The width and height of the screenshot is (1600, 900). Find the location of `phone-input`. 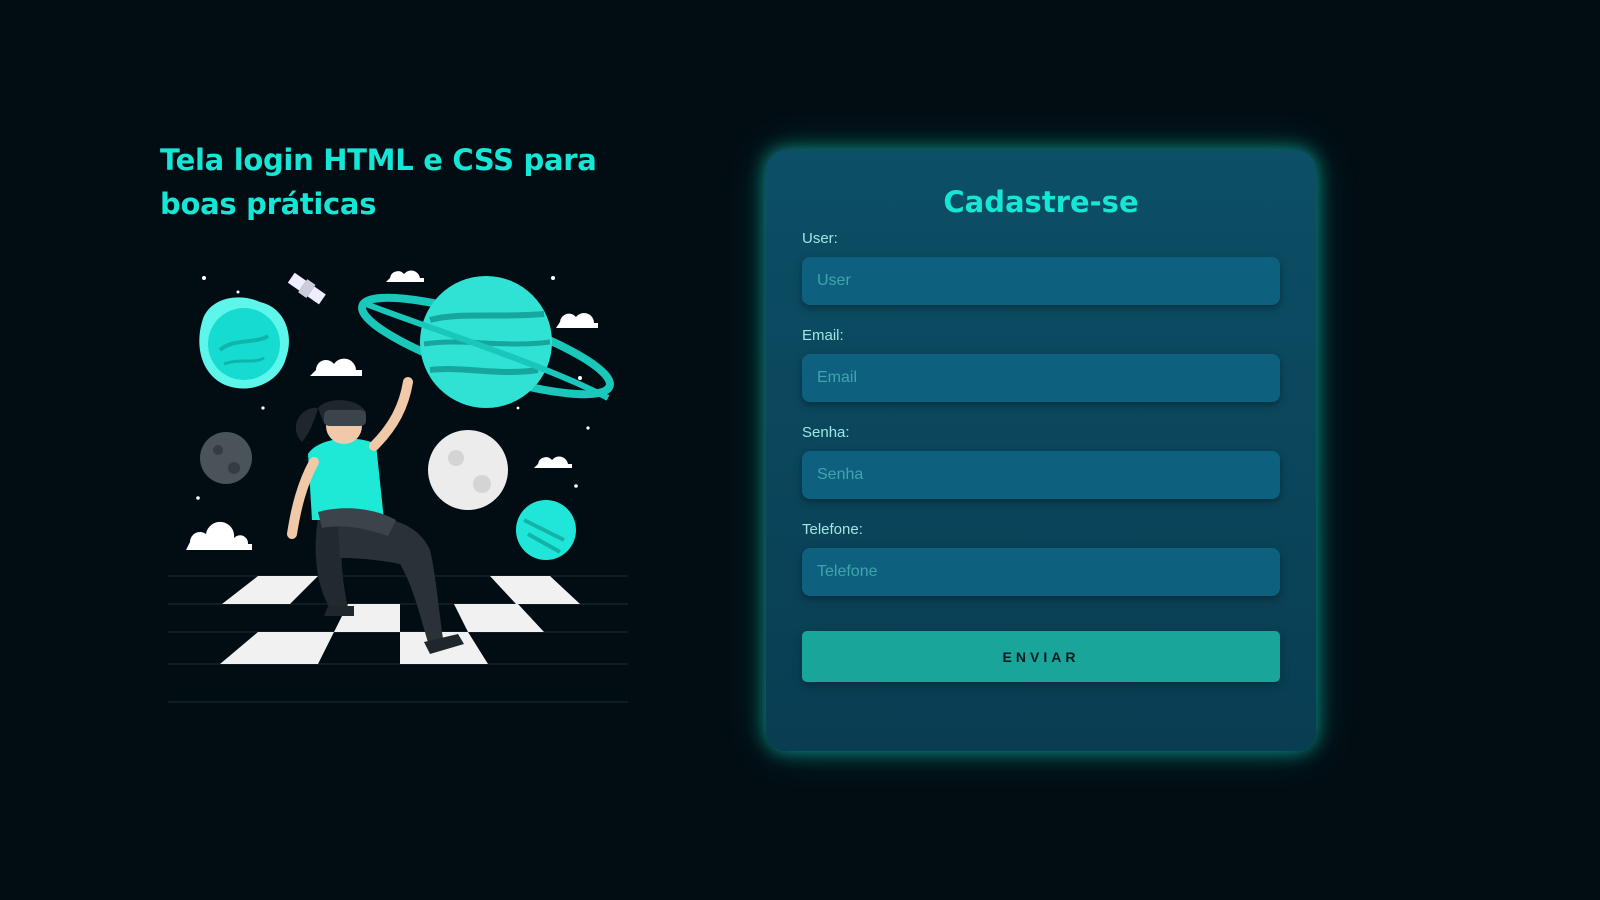

phone-input is located at coordinates (1041, 572).